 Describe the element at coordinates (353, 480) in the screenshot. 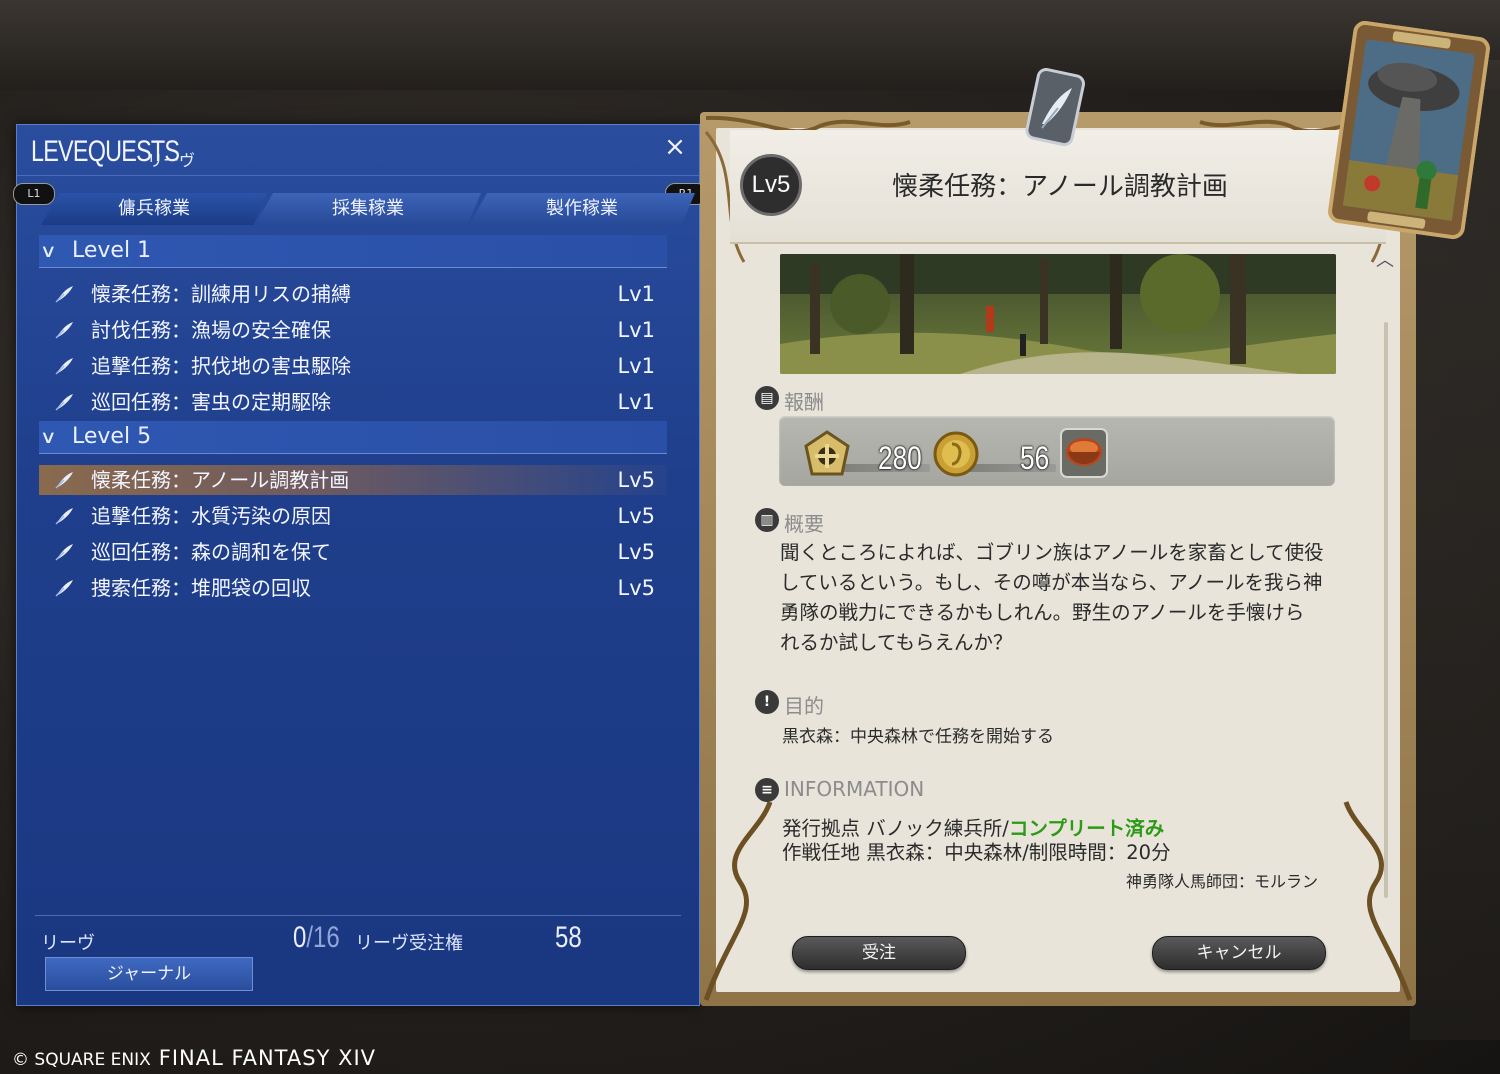

I see `quest-row-selected: 懐柔任務：アノール調教計画 Lv5` at that location.